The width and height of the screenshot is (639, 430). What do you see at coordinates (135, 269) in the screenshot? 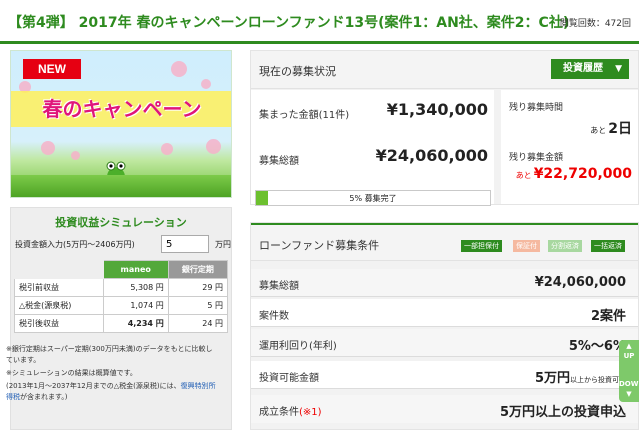
I see `table-header-maneo: maneo` at bounding box center [135, 269].